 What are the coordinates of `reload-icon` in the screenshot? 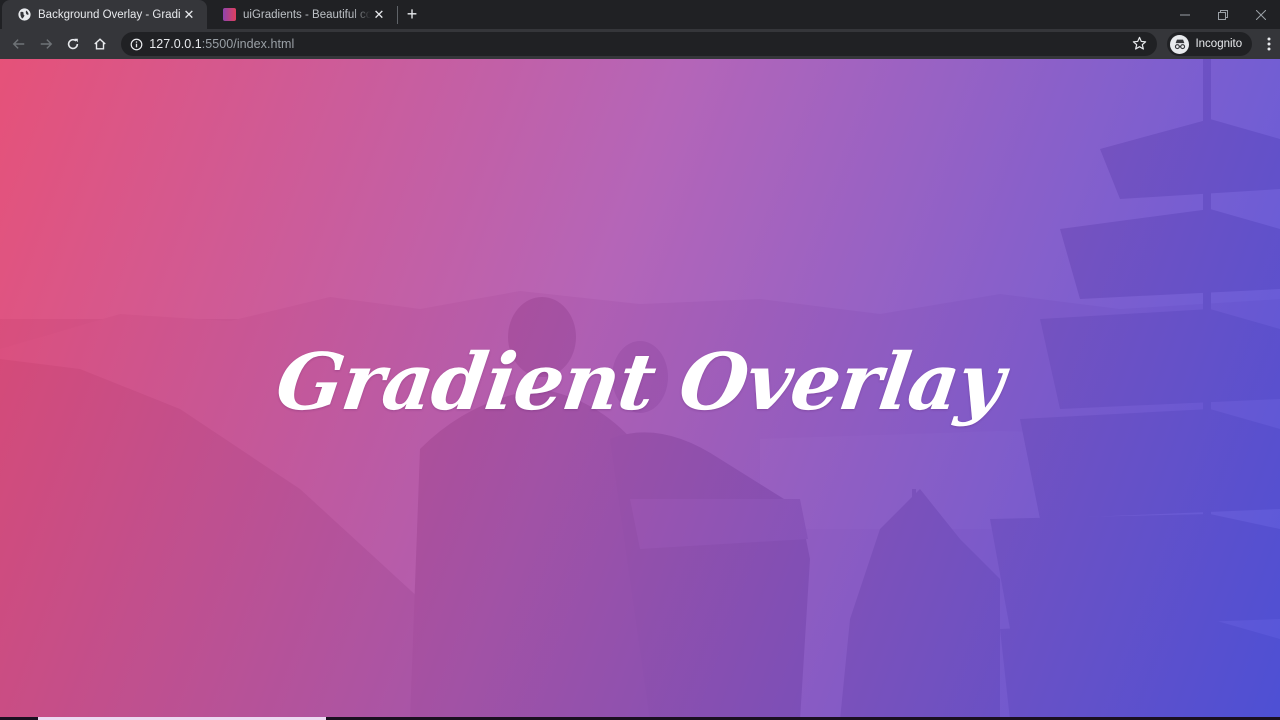 It's located at (73, 44).